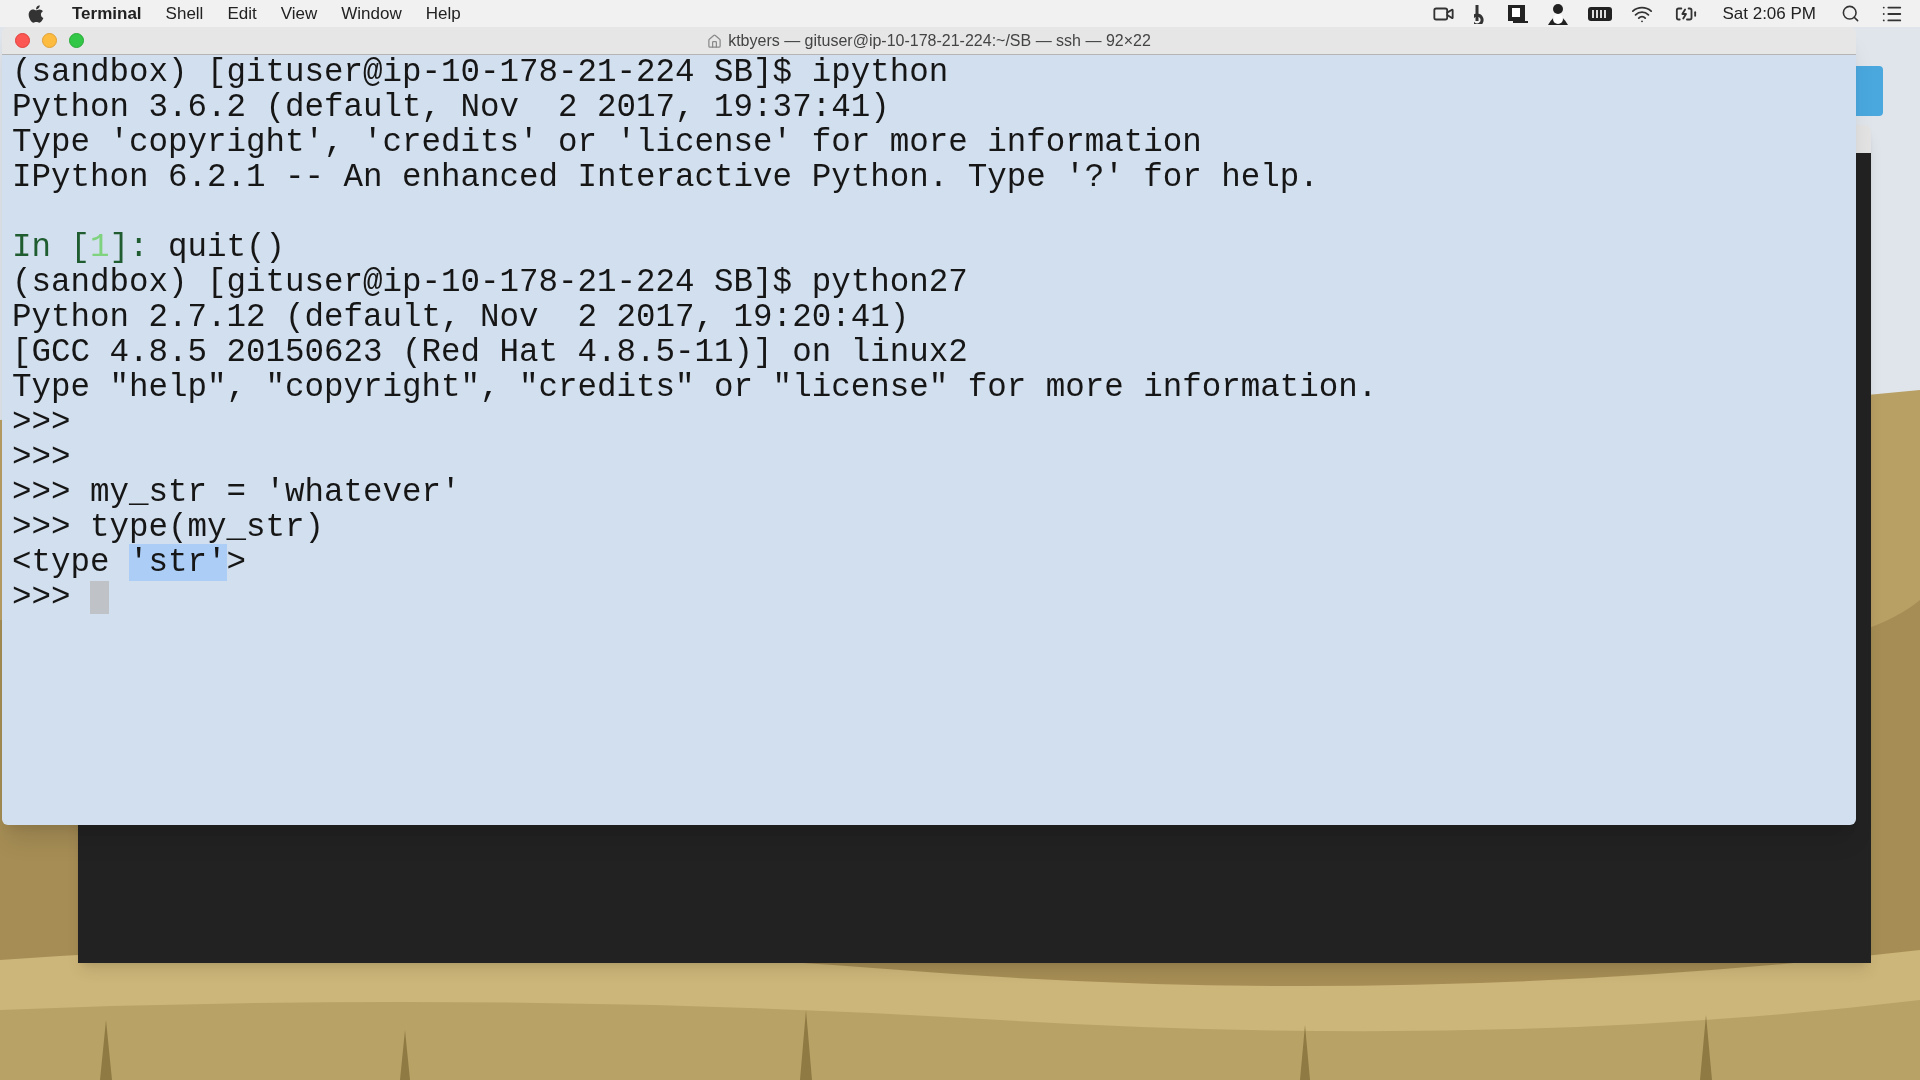 The image size is (1920, 1080). I want to click on apple-icon, so click(36, 13).